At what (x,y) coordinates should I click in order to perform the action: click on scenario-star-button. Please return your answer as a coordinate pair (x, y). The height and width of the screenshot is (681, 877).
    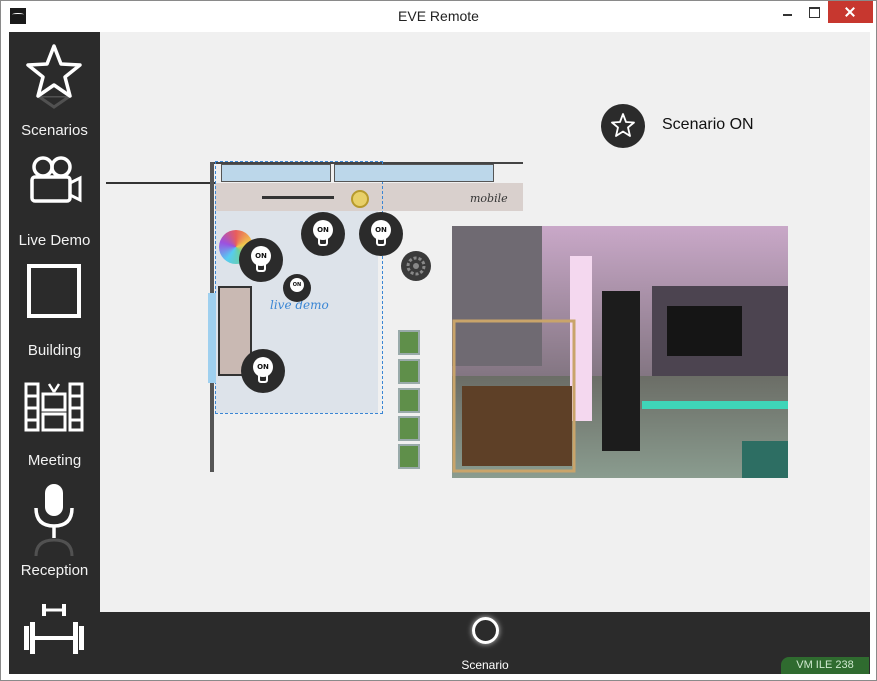
    Looking at the image, I should click on (623, 126).